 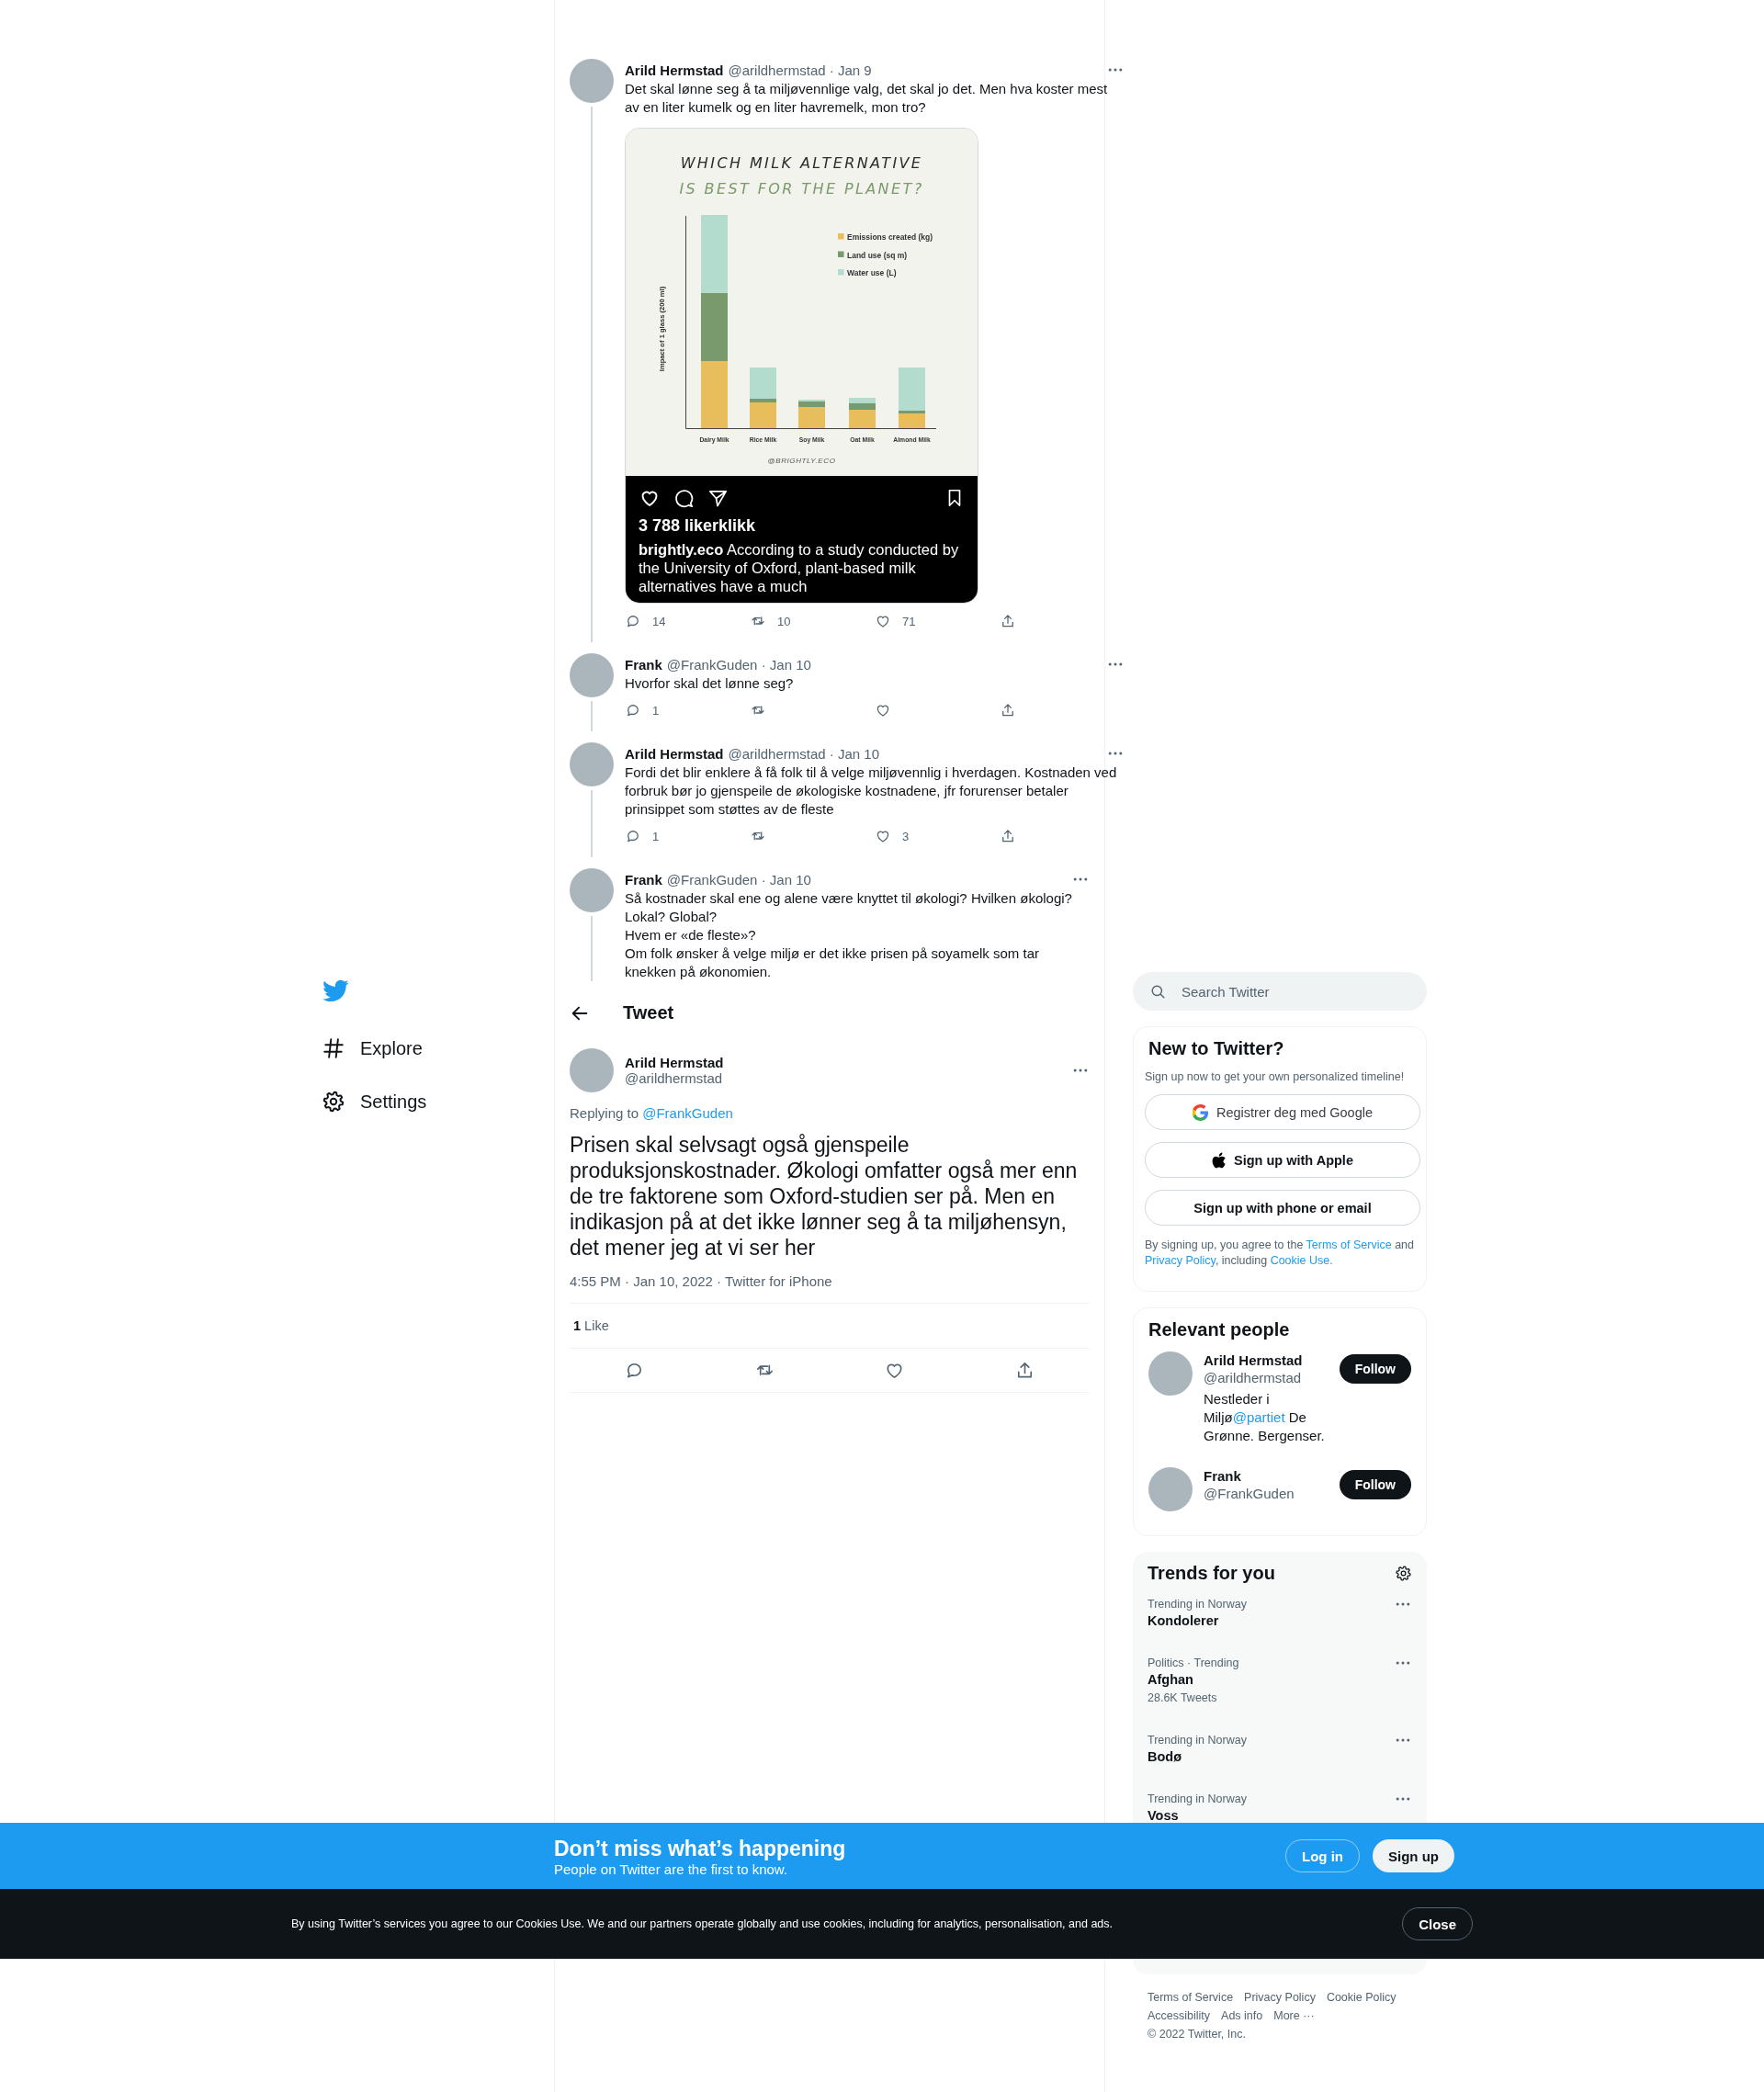 What do you see at coordinates (1280, 1998) in the screenshot?
I see `footer-link: Privacy Policy` at bounding box center [1280, 1998].